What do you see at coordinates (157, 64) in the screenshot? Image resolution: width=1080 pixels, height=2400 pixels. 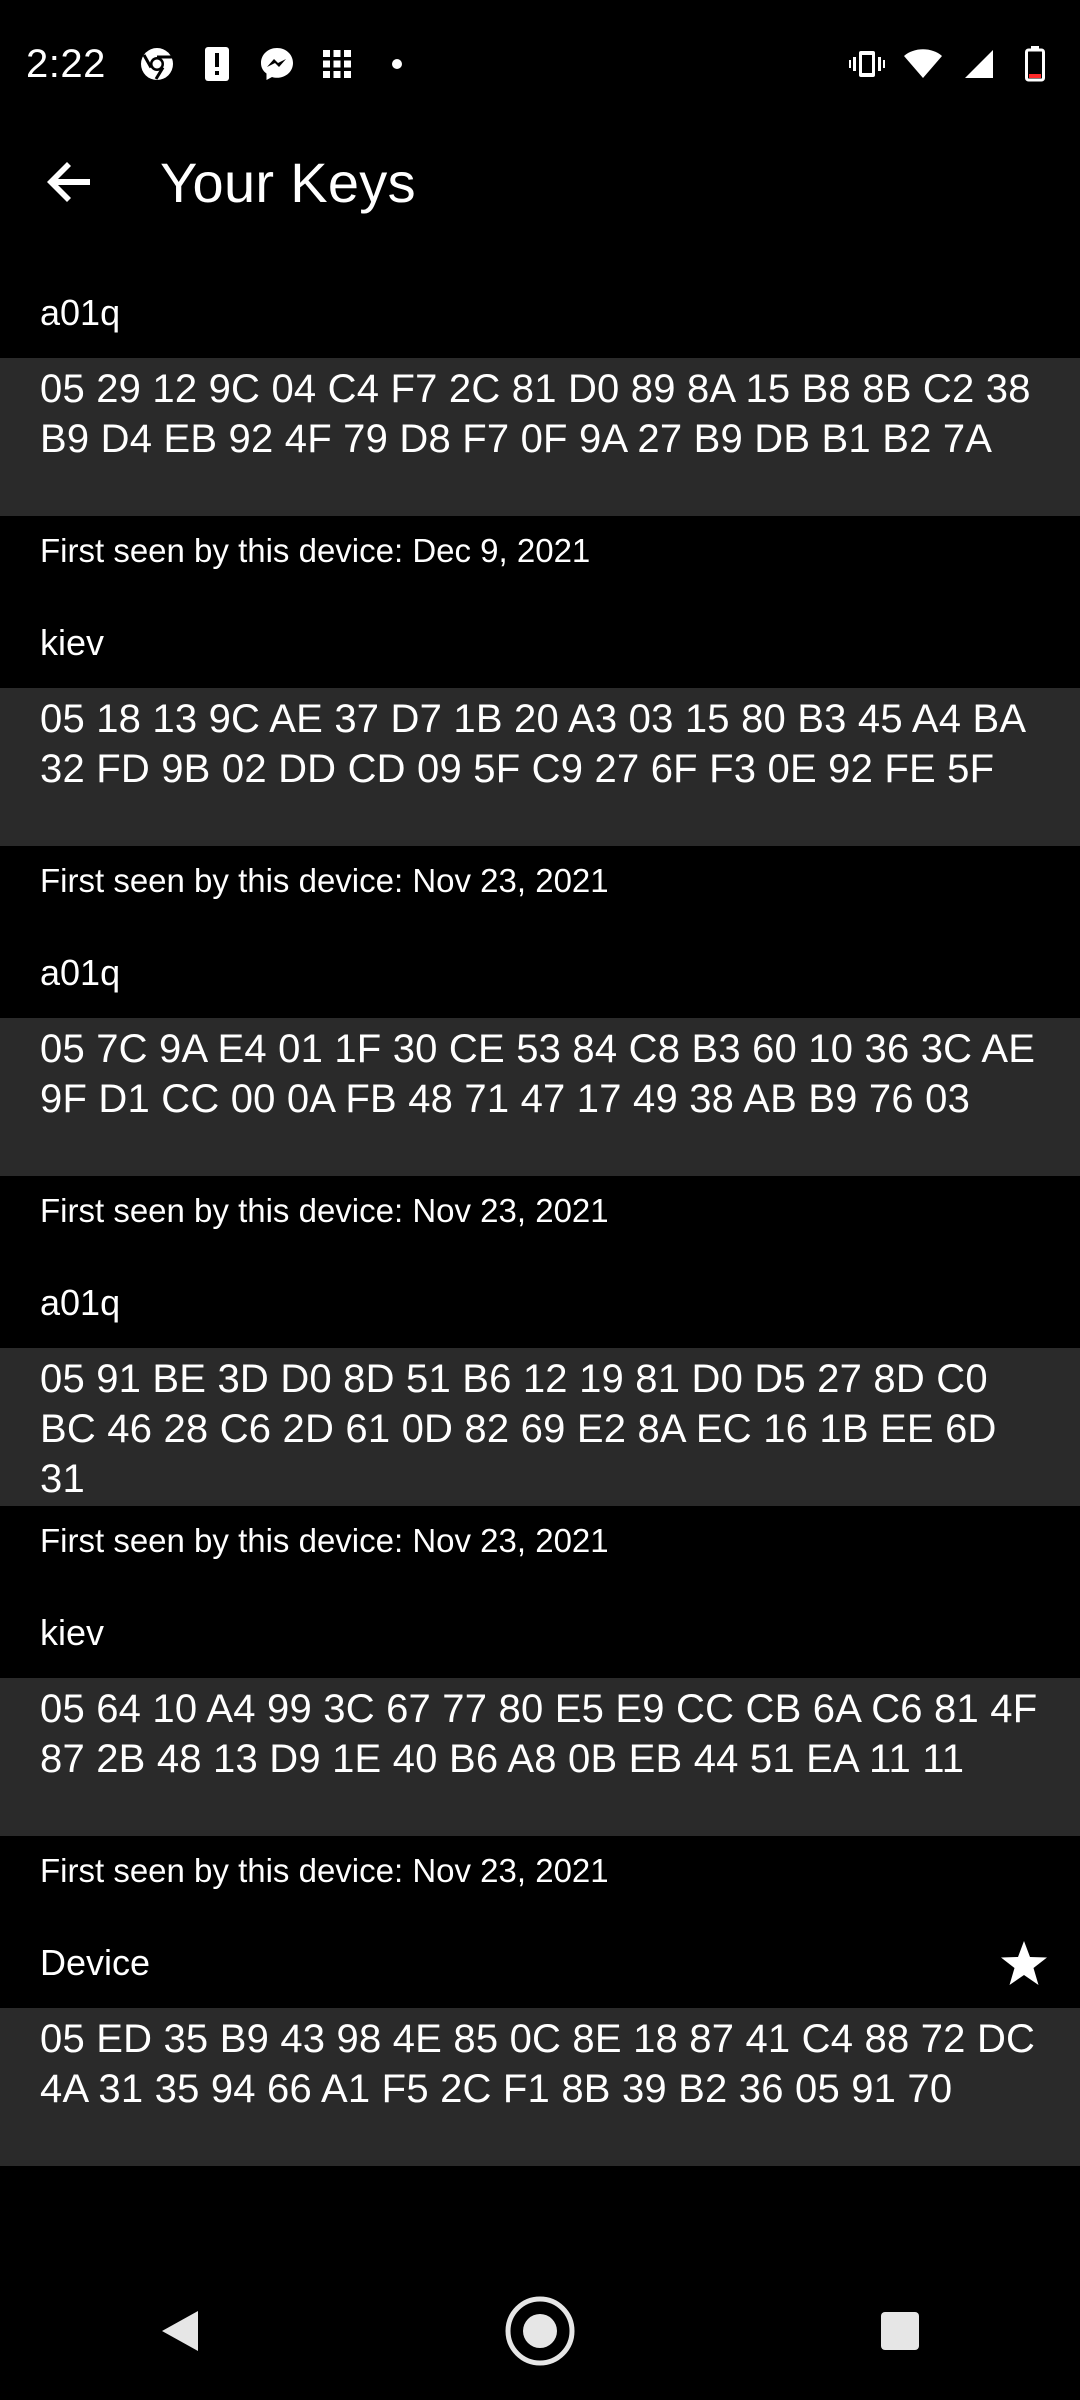 I see `chrome-icon` at bounding box center [157, 64].